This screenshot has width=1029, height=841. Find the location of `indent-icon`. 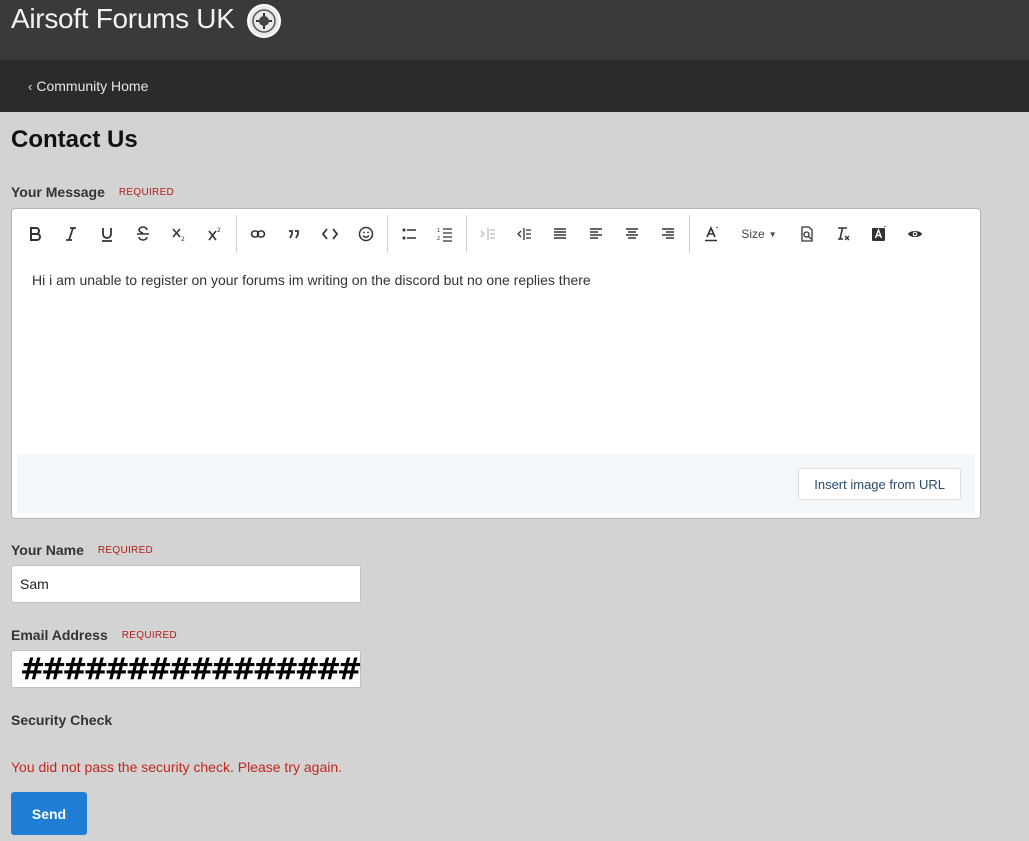

indent-icon is located at coordinates (524, 234).